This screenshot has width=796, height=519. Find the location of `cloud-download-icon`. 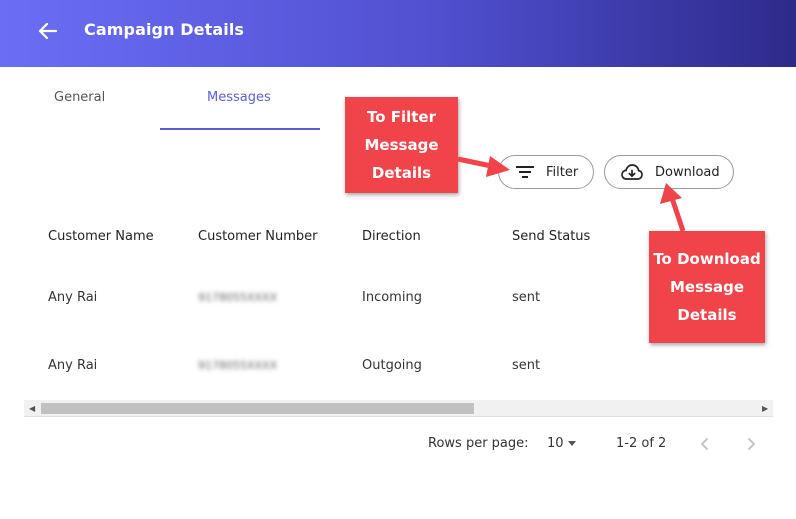

cloud-download-icon is located at coordinates (632, 172).